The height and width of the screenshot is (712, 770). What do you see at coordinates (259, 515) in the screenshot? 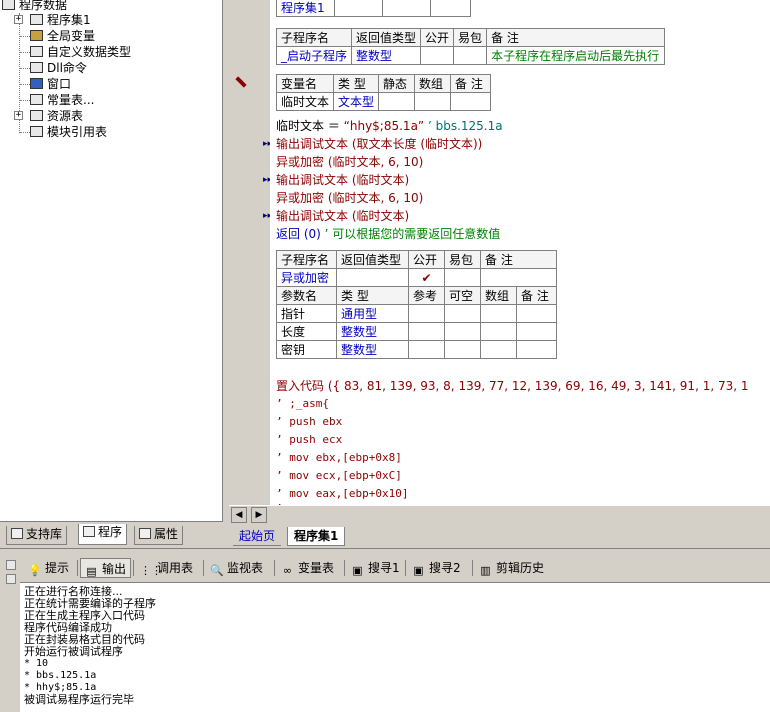
I see `scroll-right-icon: ▶` at bounding box center [259, 515].